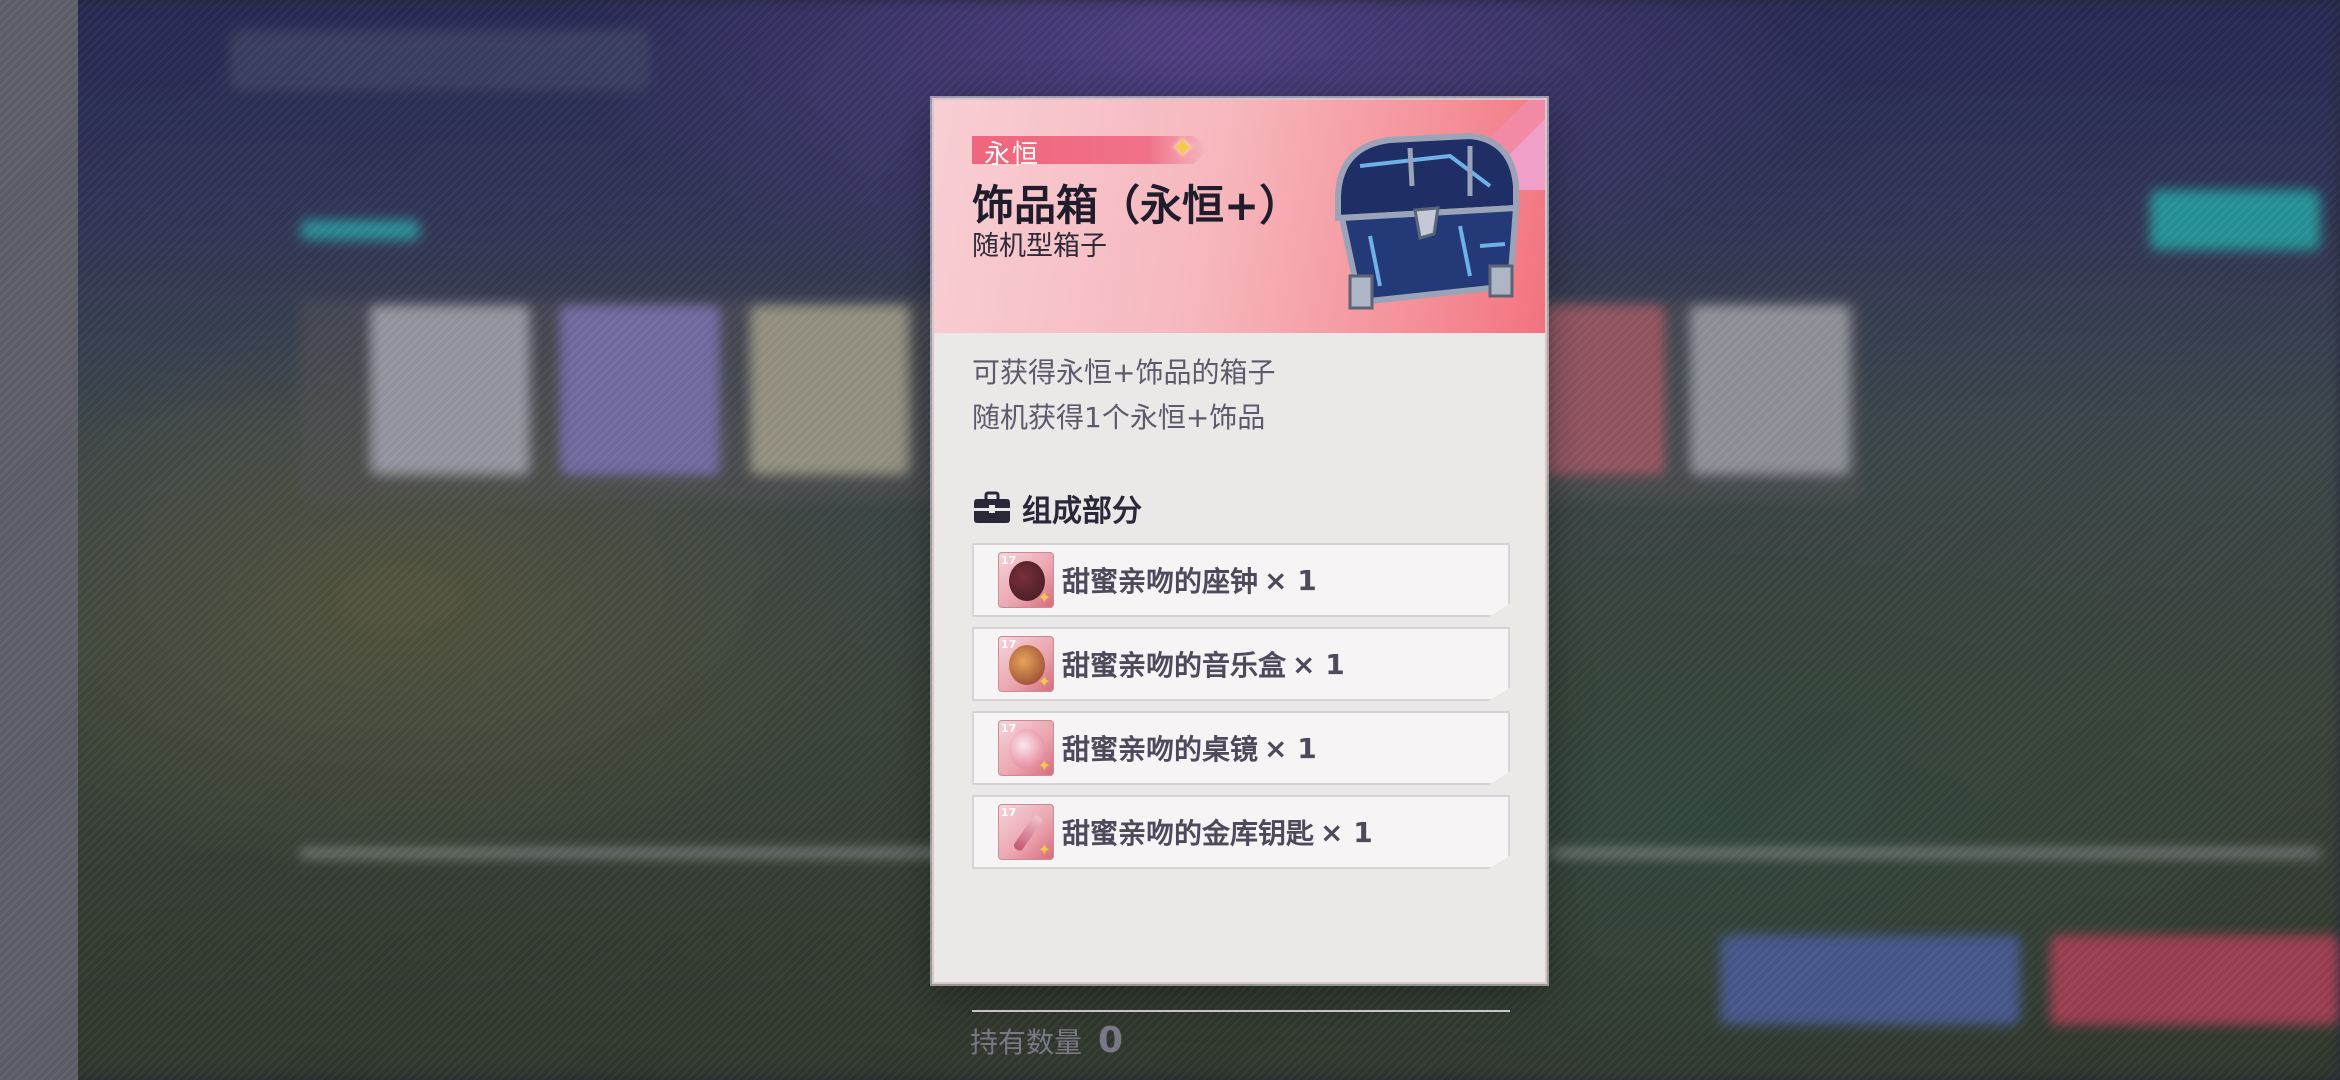 The width and height of the screenshot is (2340, 1080). What do you see at coordinates (1123, 395) in the screenshot?
I see `item-description: 可获得永恒+饰品的箱子 随机获得1个永恒+饰品` at bounding box center [1123, 395].